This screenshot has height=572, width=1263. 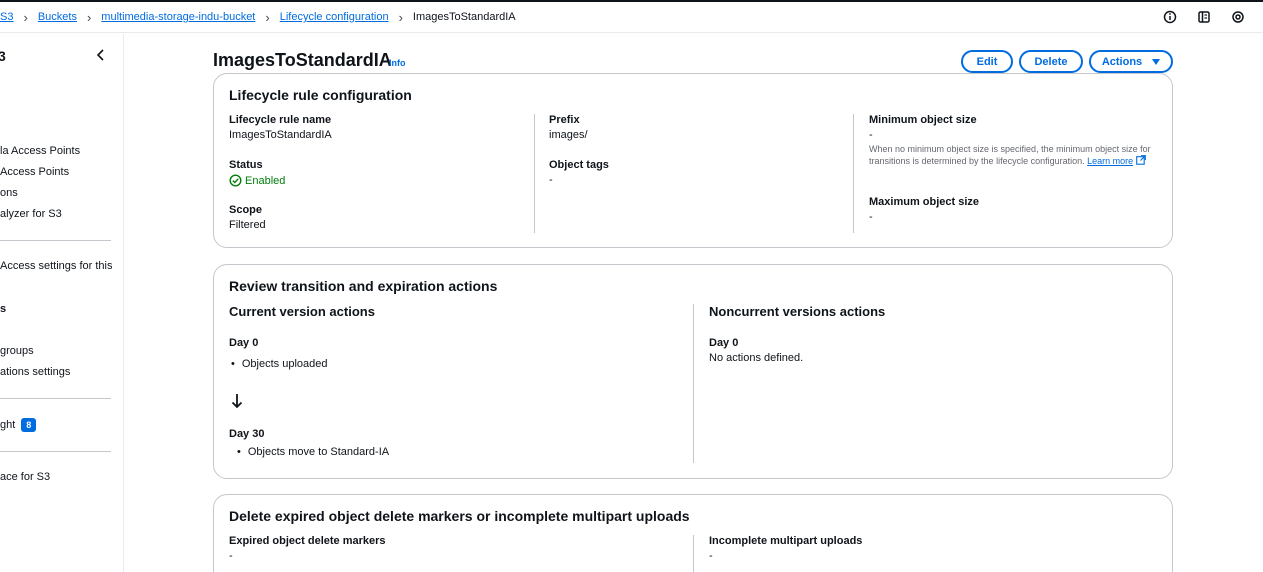 I want to click on status-value: Enabled, so click(x=265, y=180).